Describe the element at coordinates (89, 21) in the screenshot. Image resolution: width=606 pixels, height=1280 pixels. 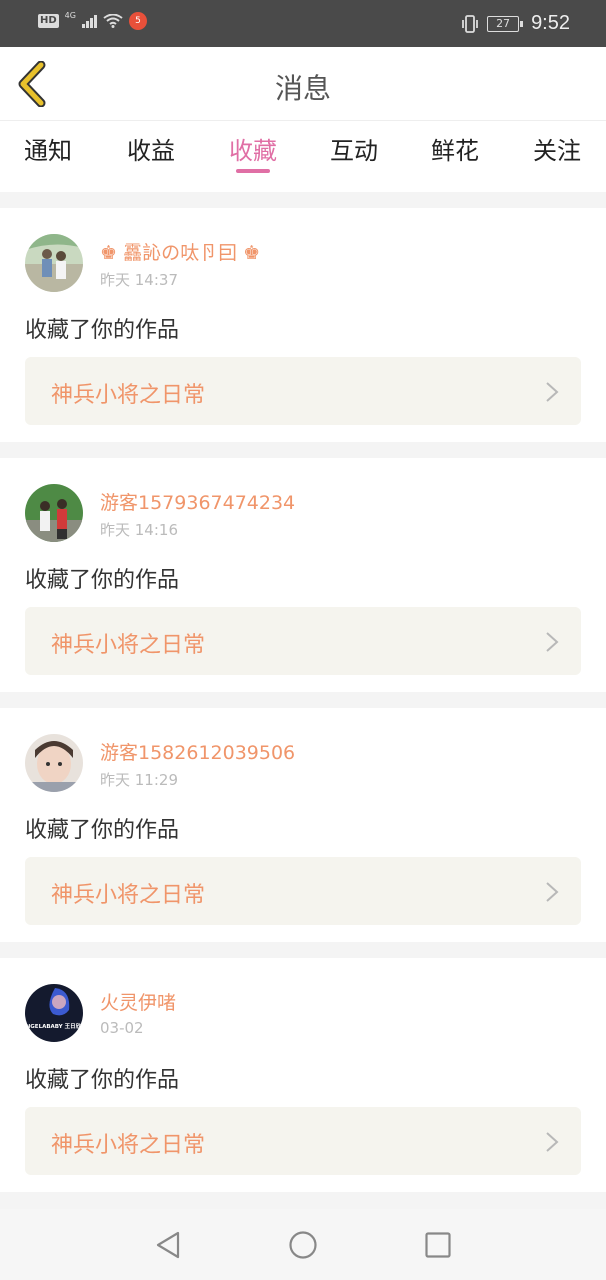
I see `signal-icon` at that location.